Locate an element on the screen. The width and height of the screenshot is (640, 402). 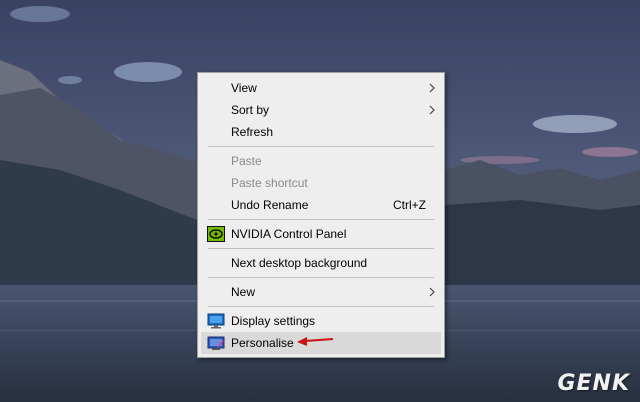
menu-item-view: View is located at coordinates (321, 88).